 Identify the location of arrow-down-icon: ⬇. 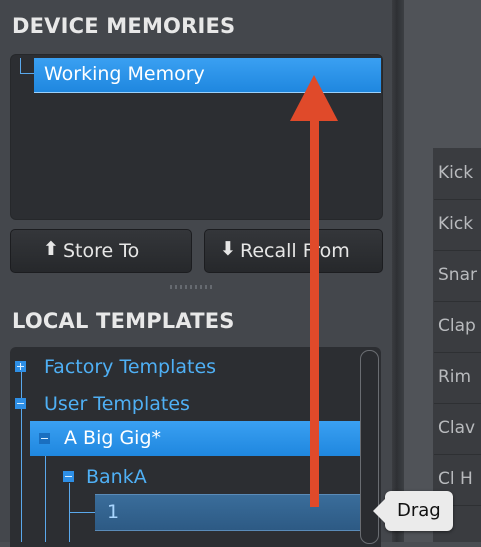
(228, 249).